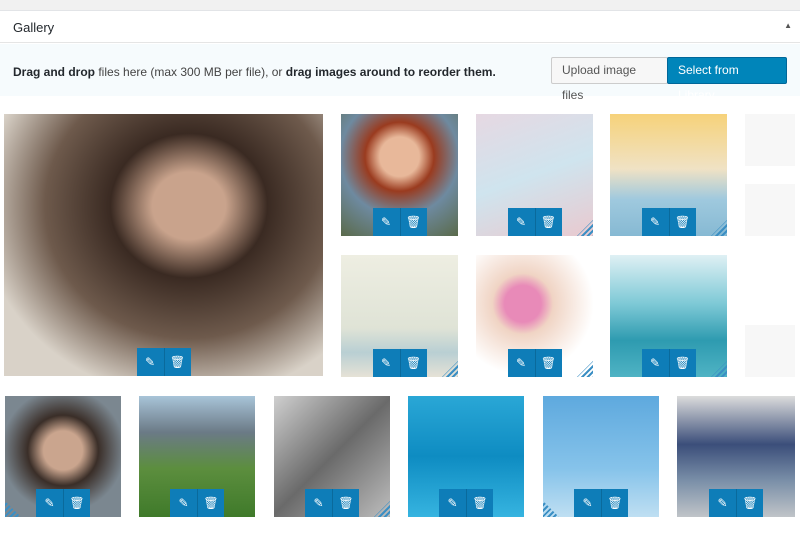 The height and width of the screenshot is (534, 800). I want to click on select-from-library-button: Select from Library, so click(727, 79).